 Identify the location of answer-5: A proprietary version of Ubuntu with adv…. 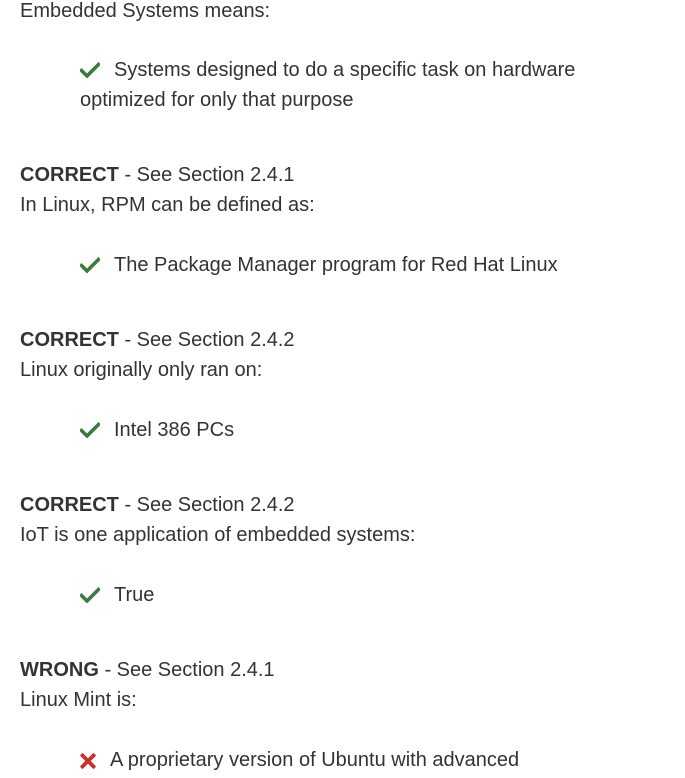
(370, 760).